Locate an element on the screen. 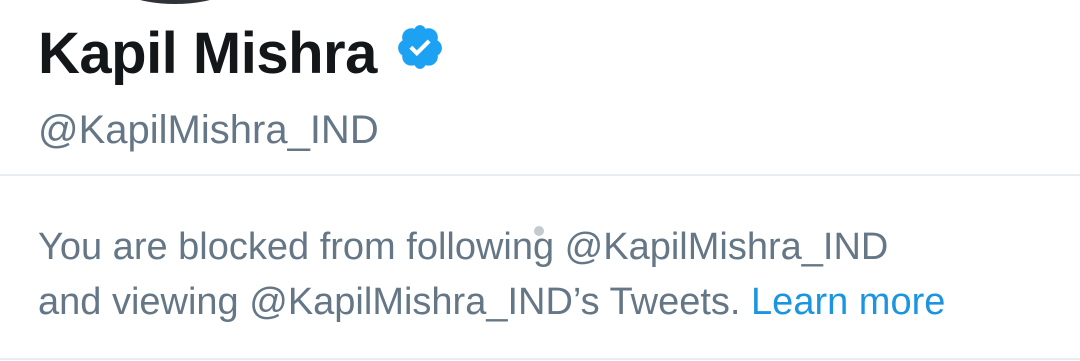 The height and width of the screenshot is (361, 1080). display-name: Kapil Mishra is located at coordinates (207, 53).